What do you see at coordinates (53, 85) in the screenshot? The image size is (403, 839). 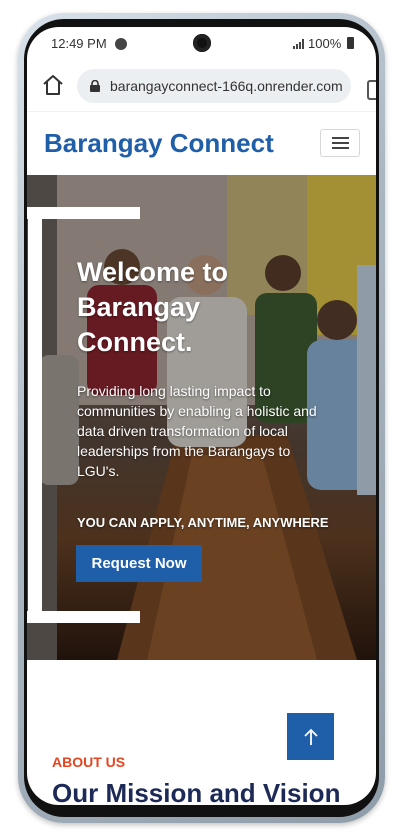 I see `home-icon` at bounding box center [53, 85].